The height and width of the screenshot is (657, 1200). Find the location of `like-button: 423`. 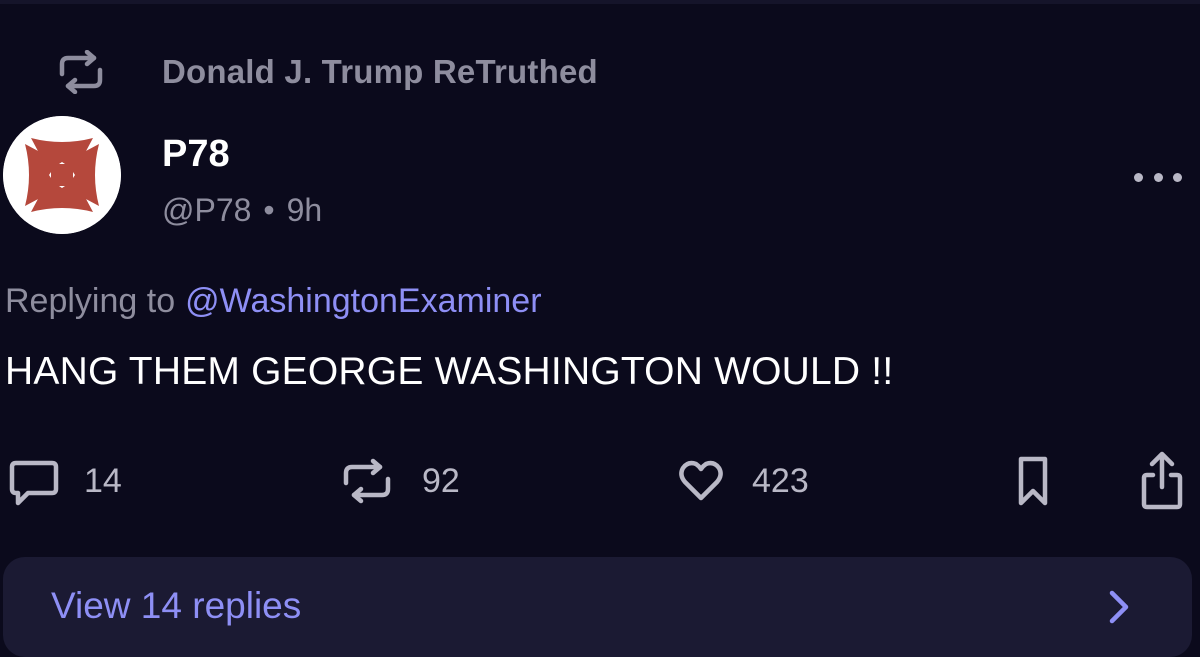

like-button: 423 is located at coordinates (742, 481).